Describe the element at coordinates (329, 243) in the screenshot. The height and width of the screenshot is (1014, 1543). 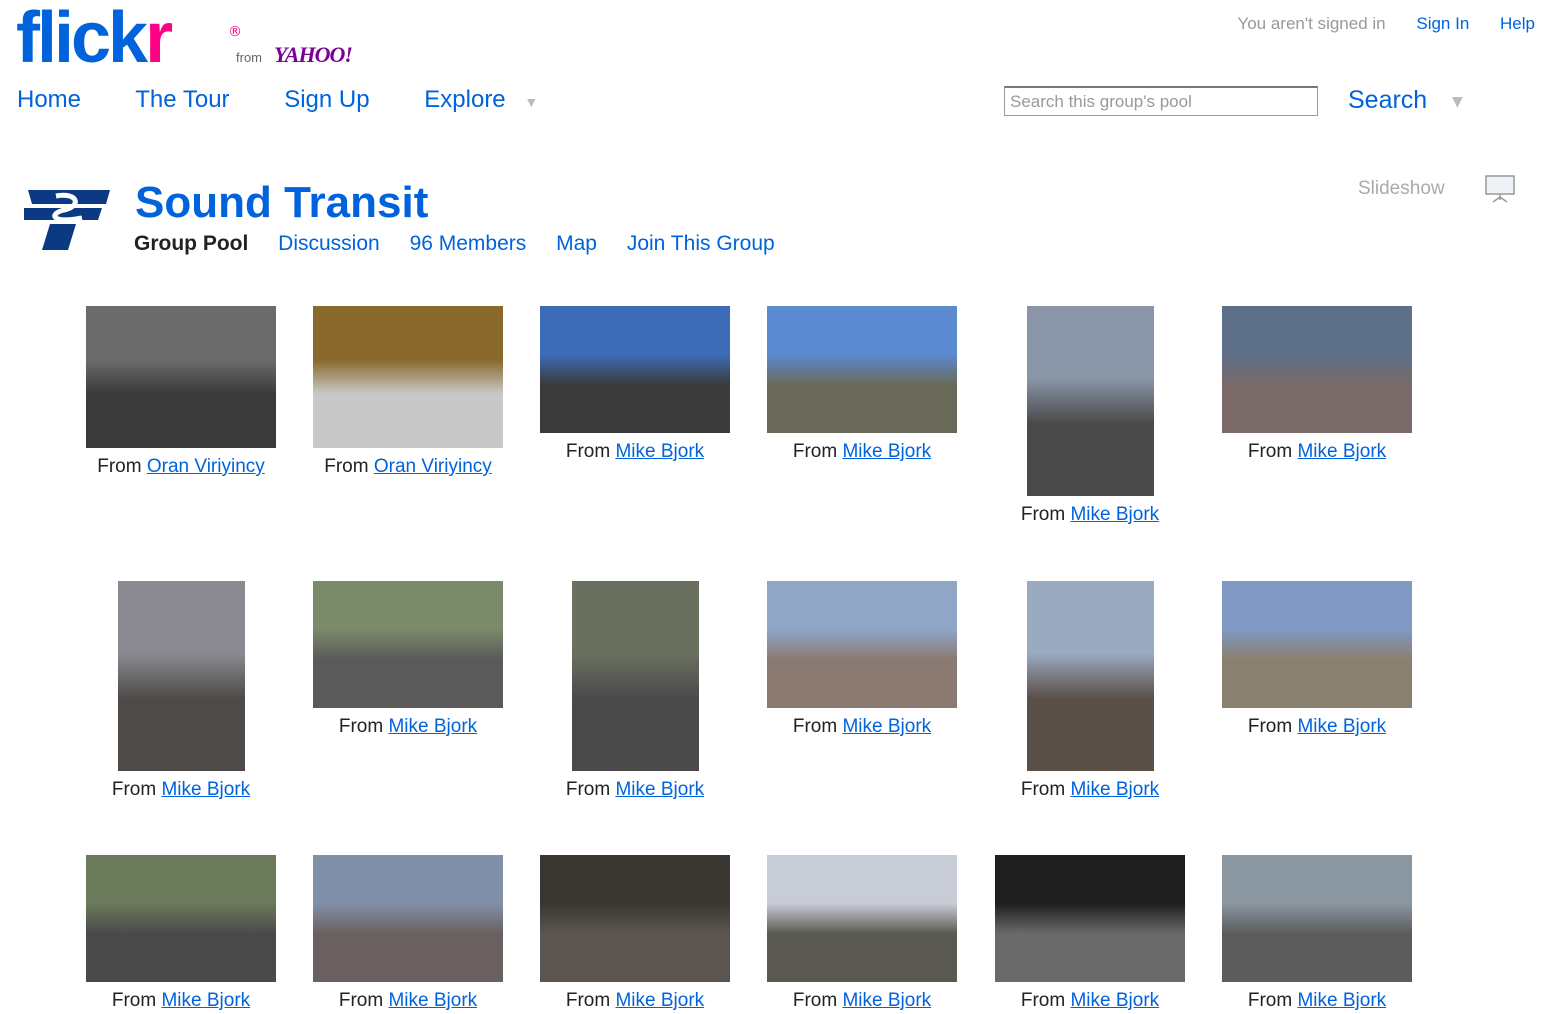
I see `tab-discussion: Discussion` at that location.